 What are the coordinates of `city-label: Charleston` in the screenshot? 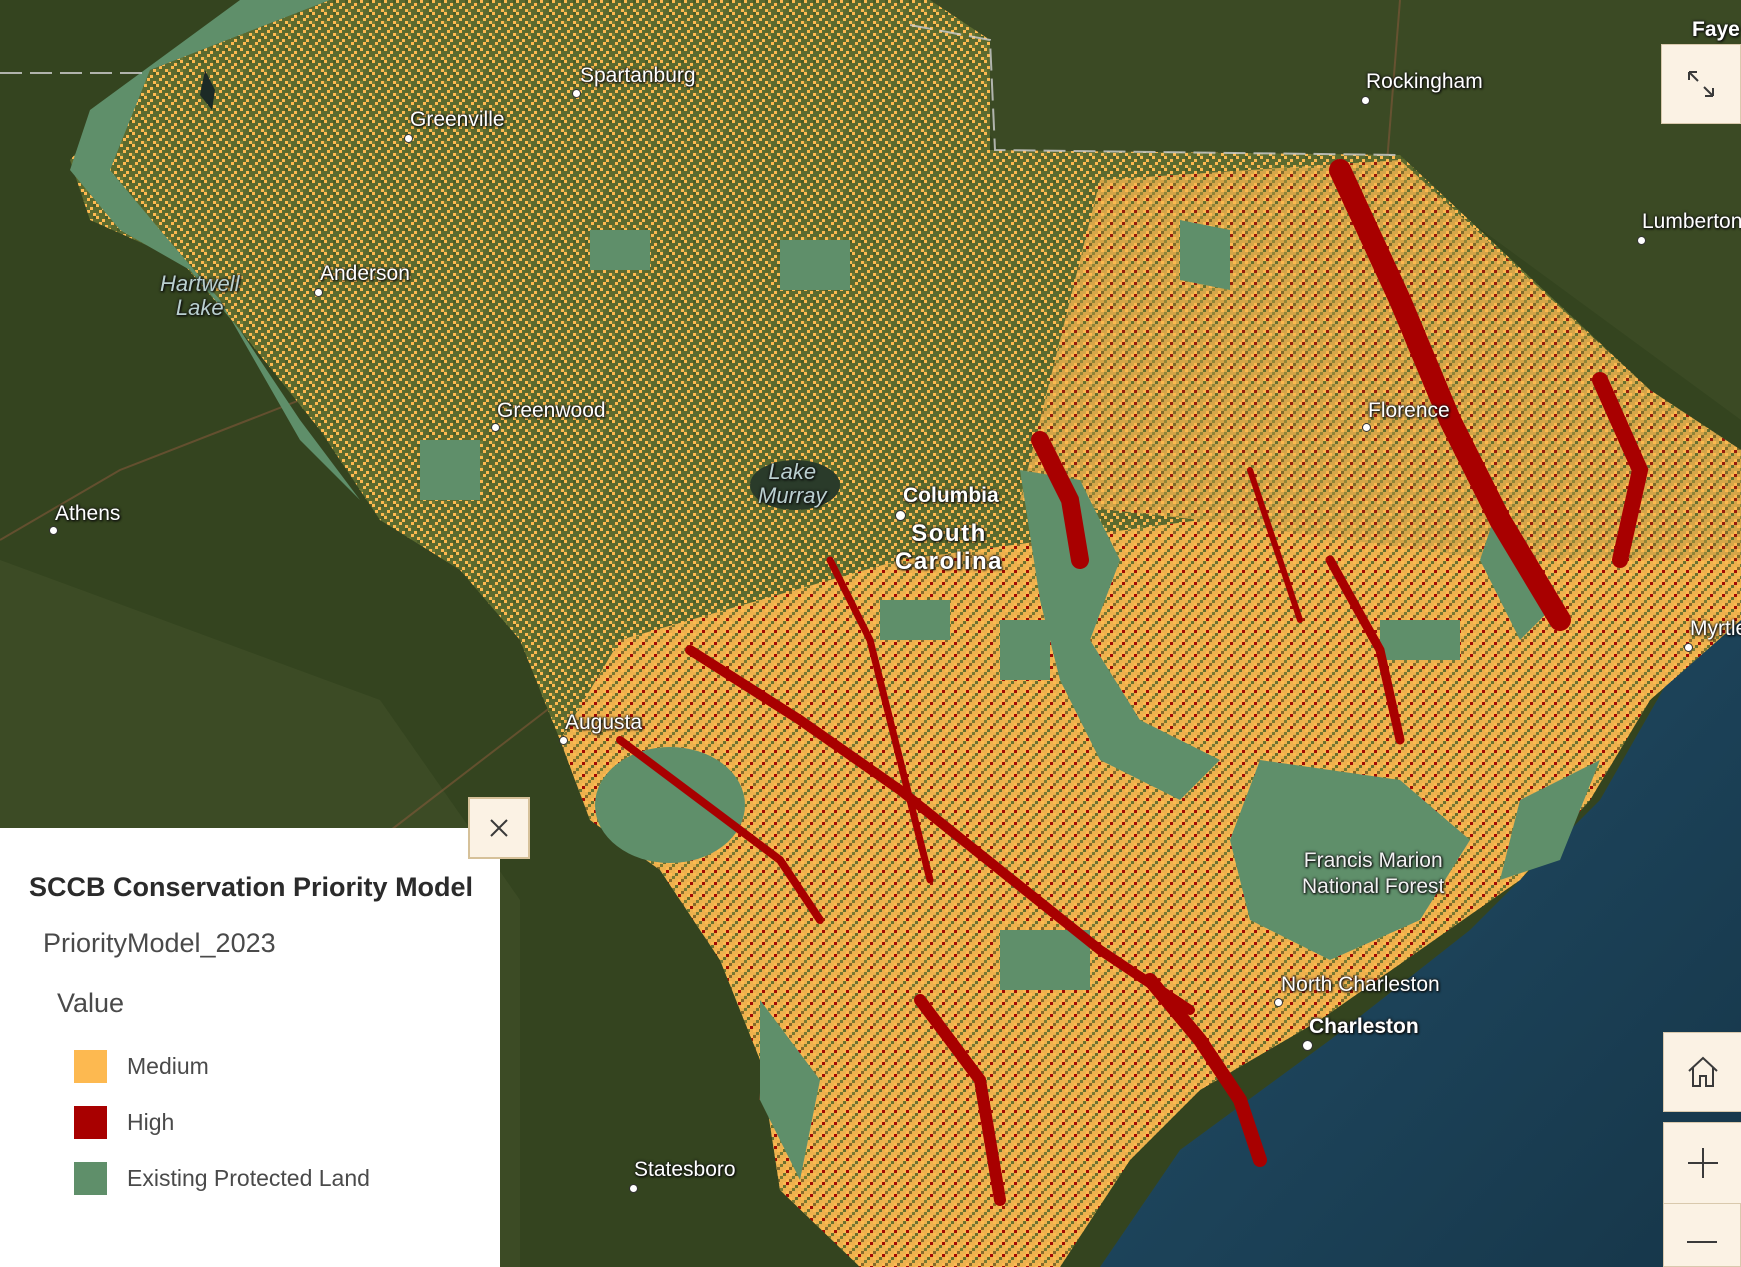 It's located at (1364, 1026).